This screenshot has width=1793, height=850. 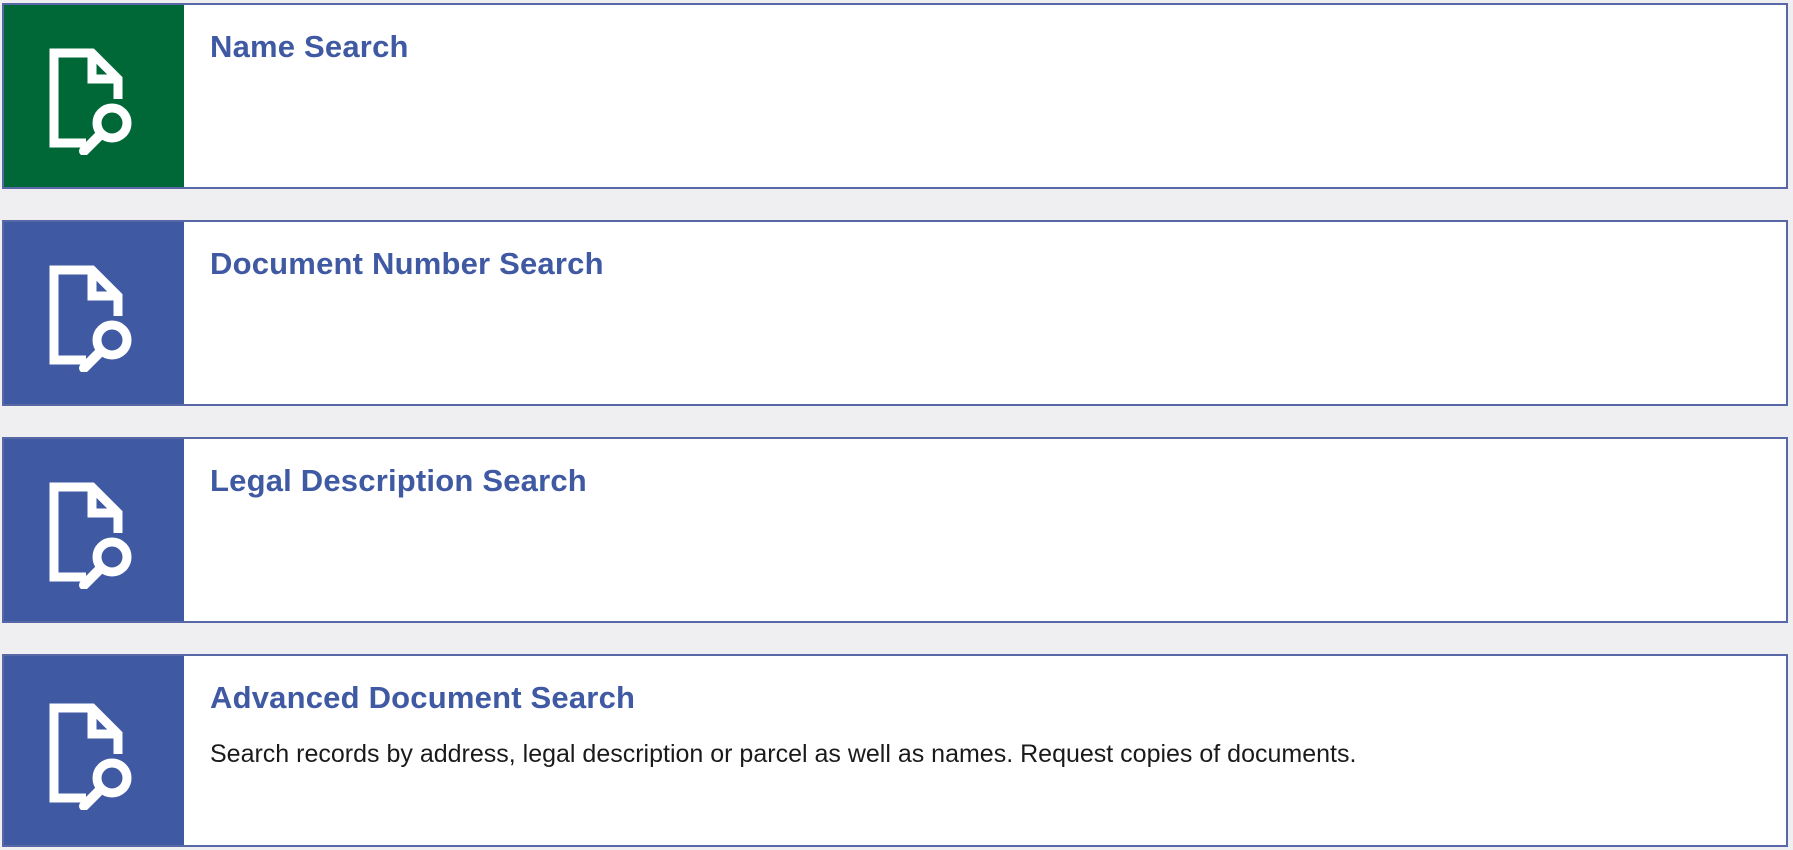 What do you see at coordinates (309, 46) in the screenshot?
I see `card-title: Name Search` at bounding box center [309, 46].